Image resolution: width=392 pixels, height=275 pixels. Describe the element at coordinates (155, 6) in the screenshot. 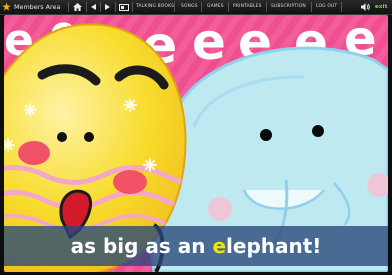

I see `nav-talking-books: TALKING BOOKS` at that location.